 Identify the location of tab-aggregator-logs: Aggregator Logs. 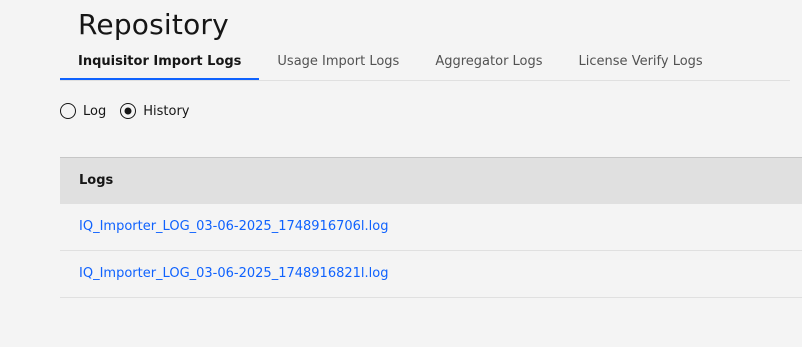
(488, 61).